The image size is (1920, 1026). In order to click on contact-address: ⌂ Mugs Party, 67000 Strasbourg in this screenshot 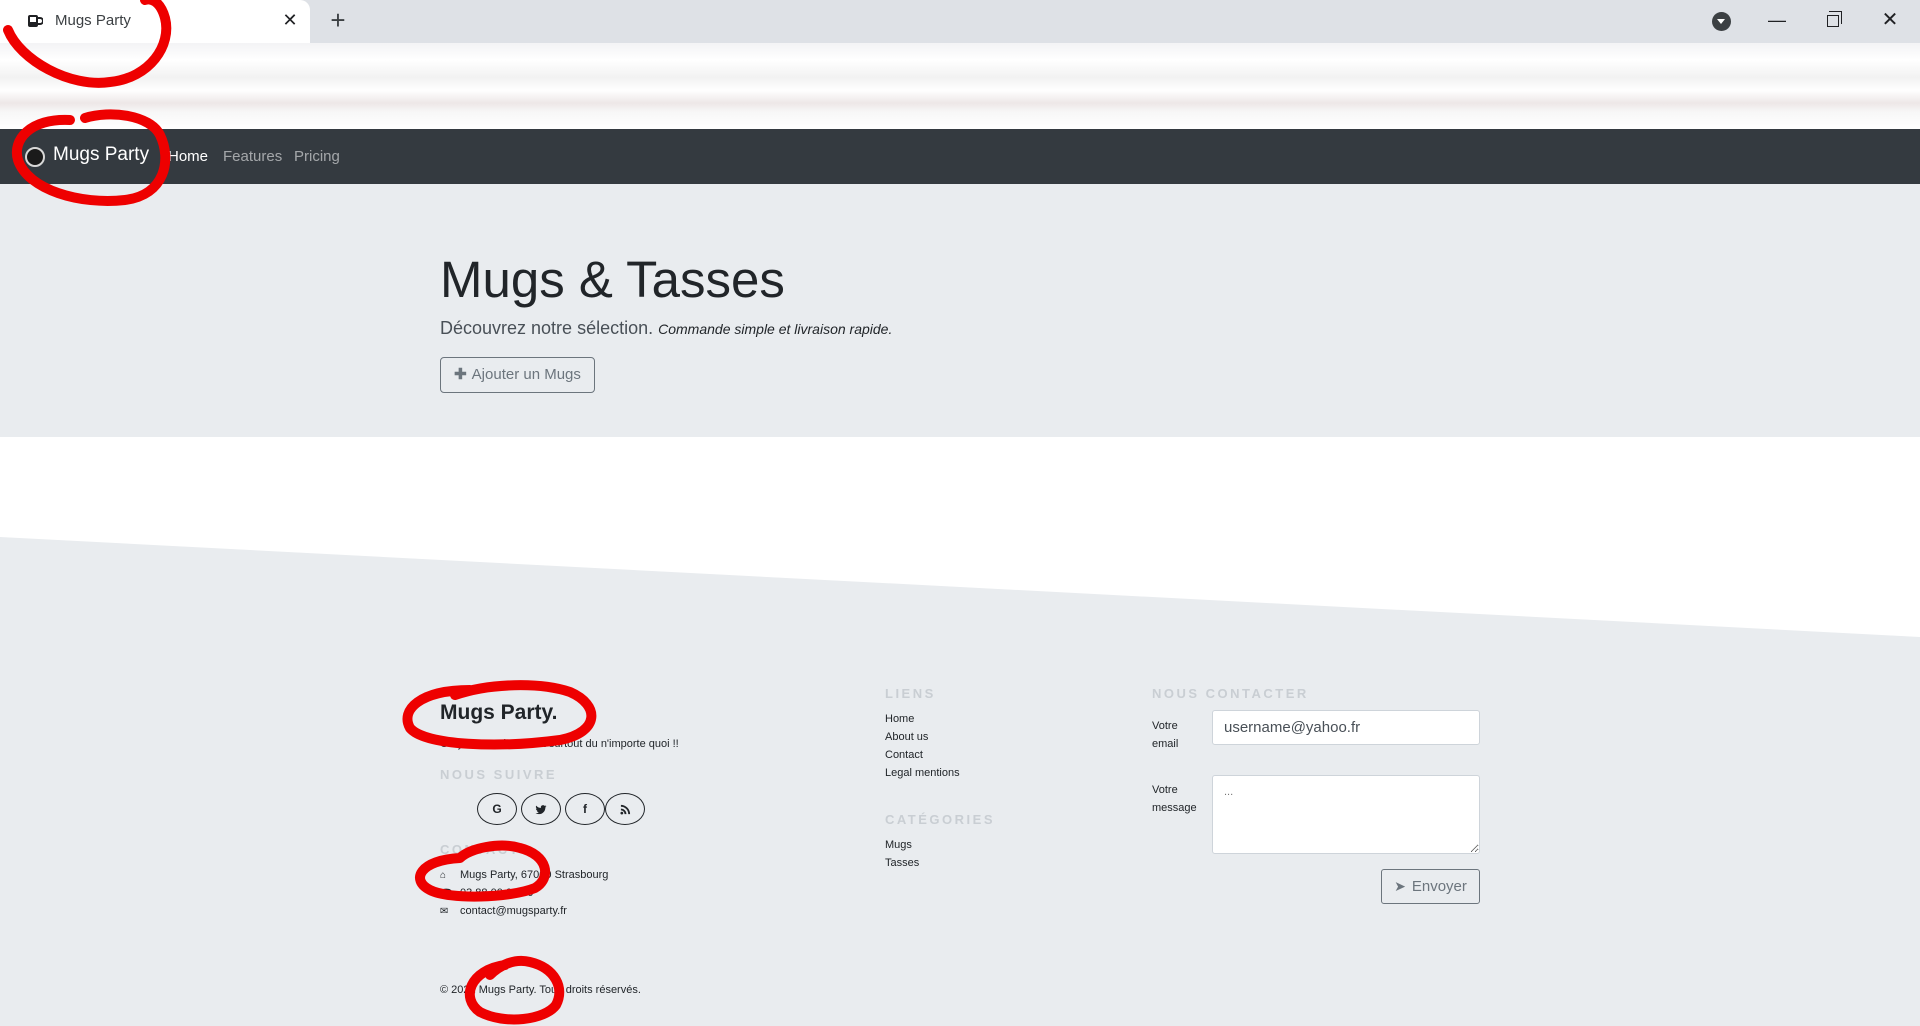, I will do `click(524, 875)`.